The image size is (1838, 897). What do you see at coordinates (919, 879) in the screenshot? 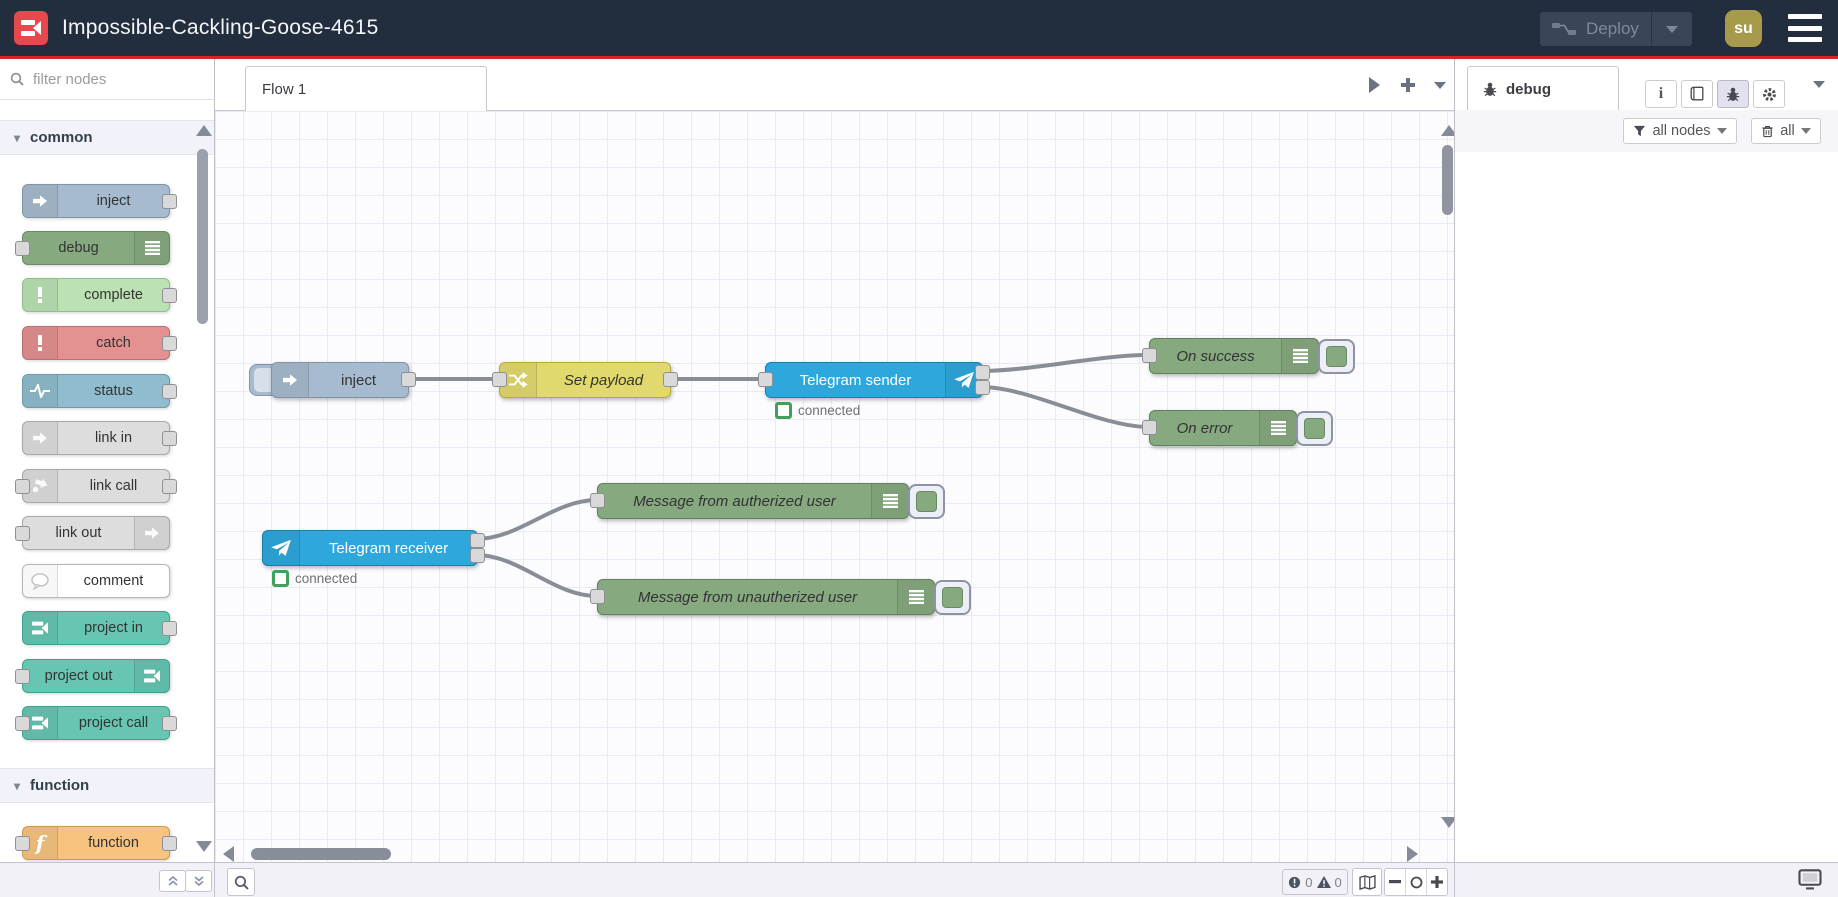
I see `footer-bar: 0 0` at bounding box center [919, 879].